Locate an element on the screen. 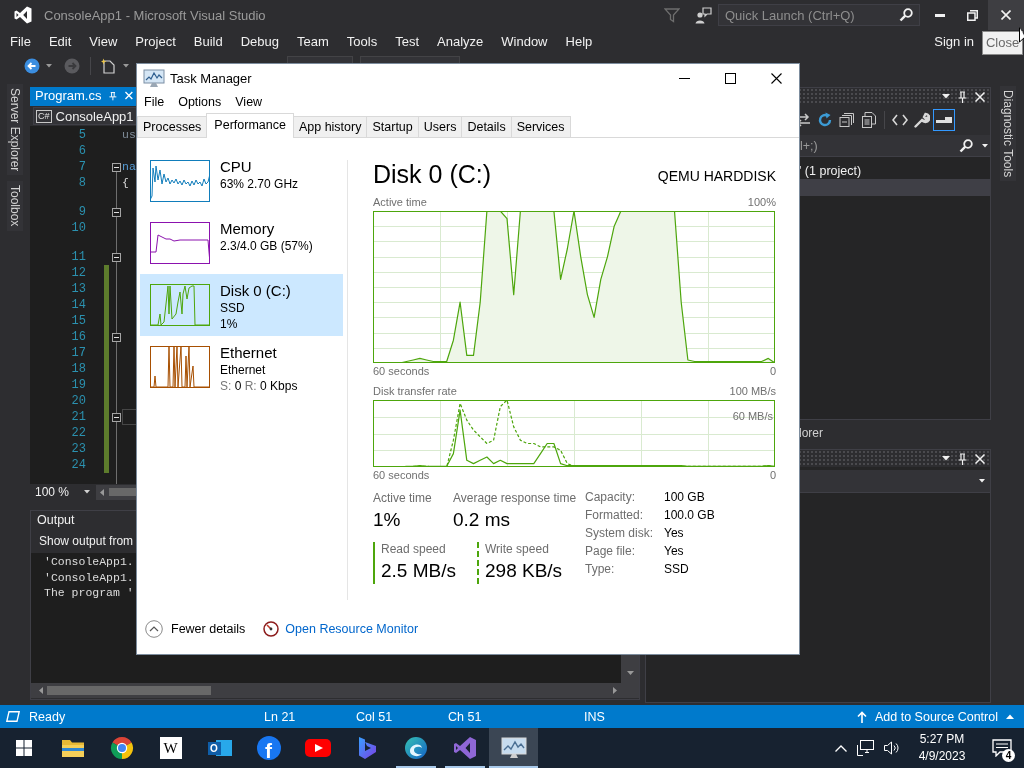  resource-item: Ethernet Ethernet S: 0 R: 0 Kbps is located at coordinates (241, 367).